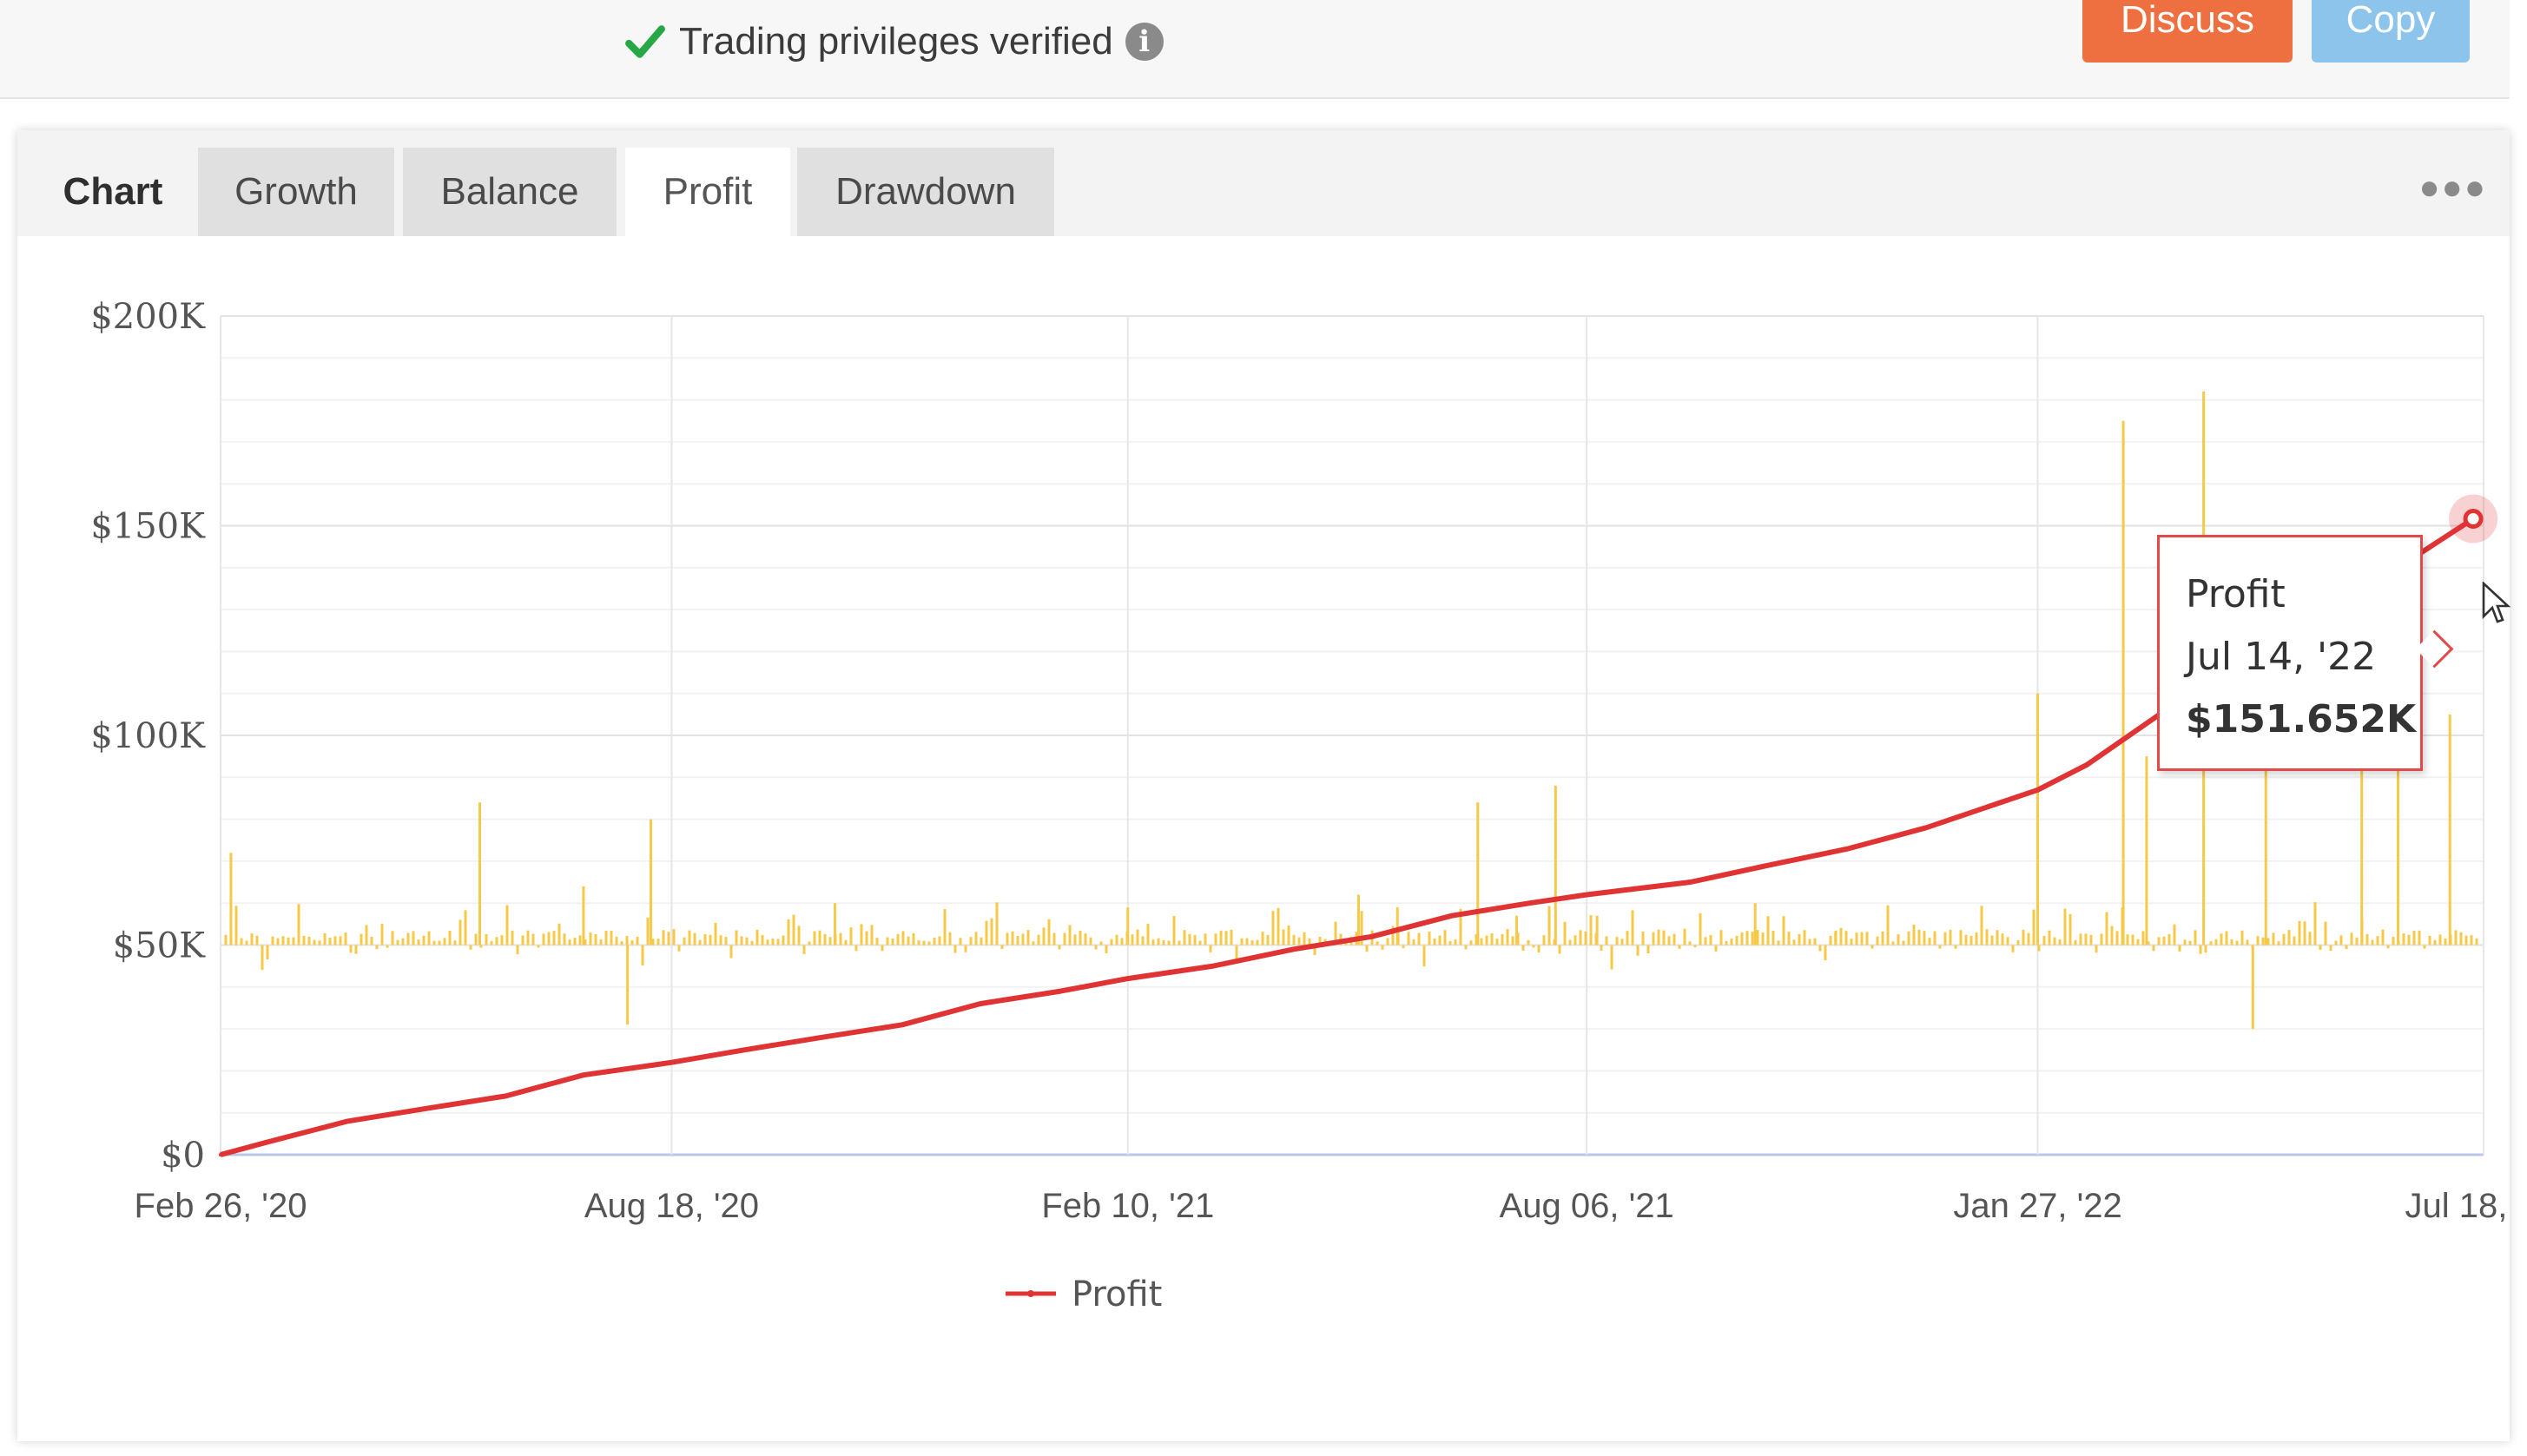 This screenshot has width=2527, height=1456. What do you see at coordinates (2496, 602) in the screenshot?
I see `cursor-icon` at bounding box center [2496, 602].